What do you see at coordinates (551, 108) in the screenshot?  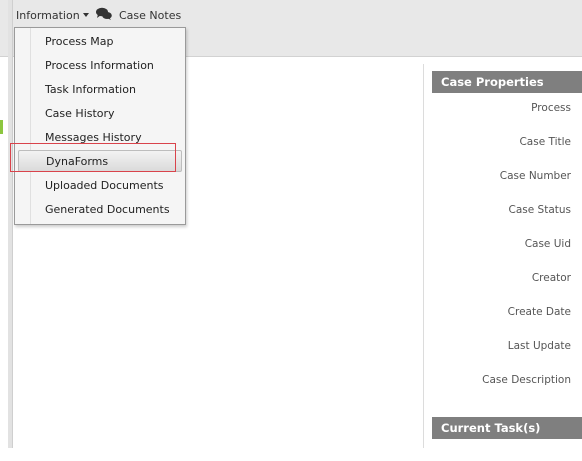 I see `prop-label-process: Process` at bounding box center [551, 108].